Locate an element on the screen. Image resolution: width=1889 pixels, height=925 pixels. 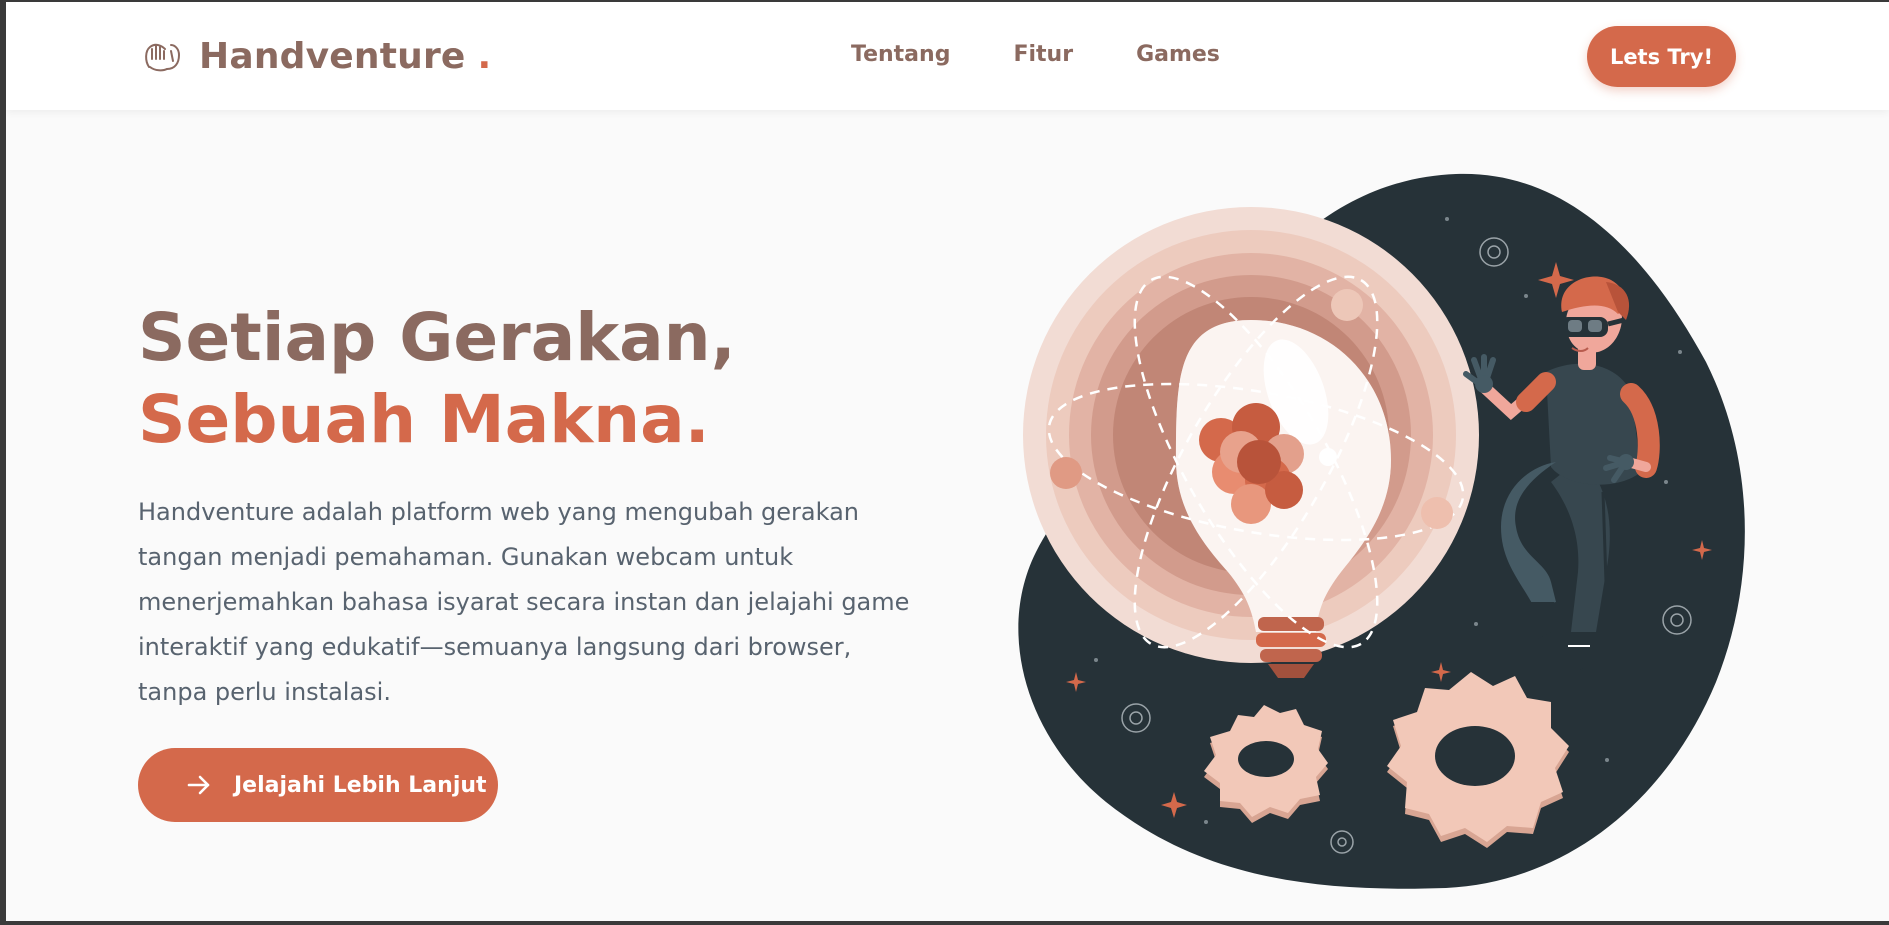
nav-link-games: Games is located at coordinates (1178, 54).